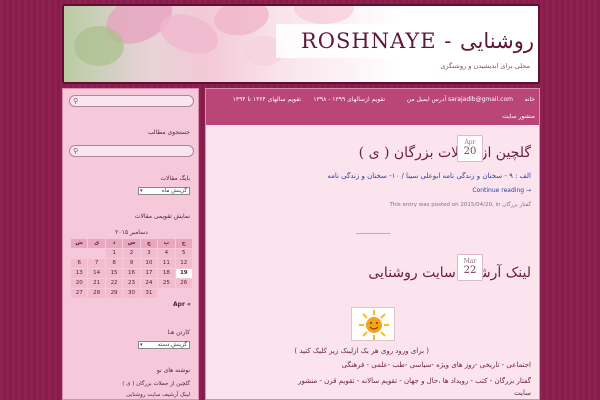  What do you see at coordinates (485, 66) in the screenshot?
I see `site-tagline: محلی برای اندیشیدن و روشنگری` at bounding box center [485, 66].